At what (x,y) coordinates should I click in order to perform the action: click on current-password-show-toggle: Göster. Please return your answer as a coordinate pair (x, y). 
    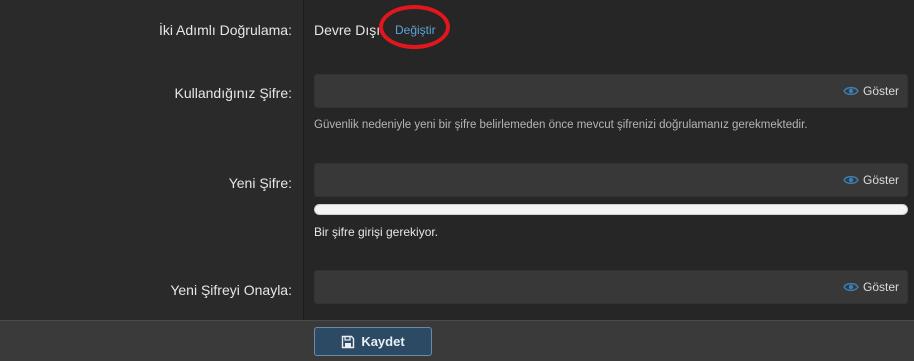
    Looking at the image, I should click on (871, 91).